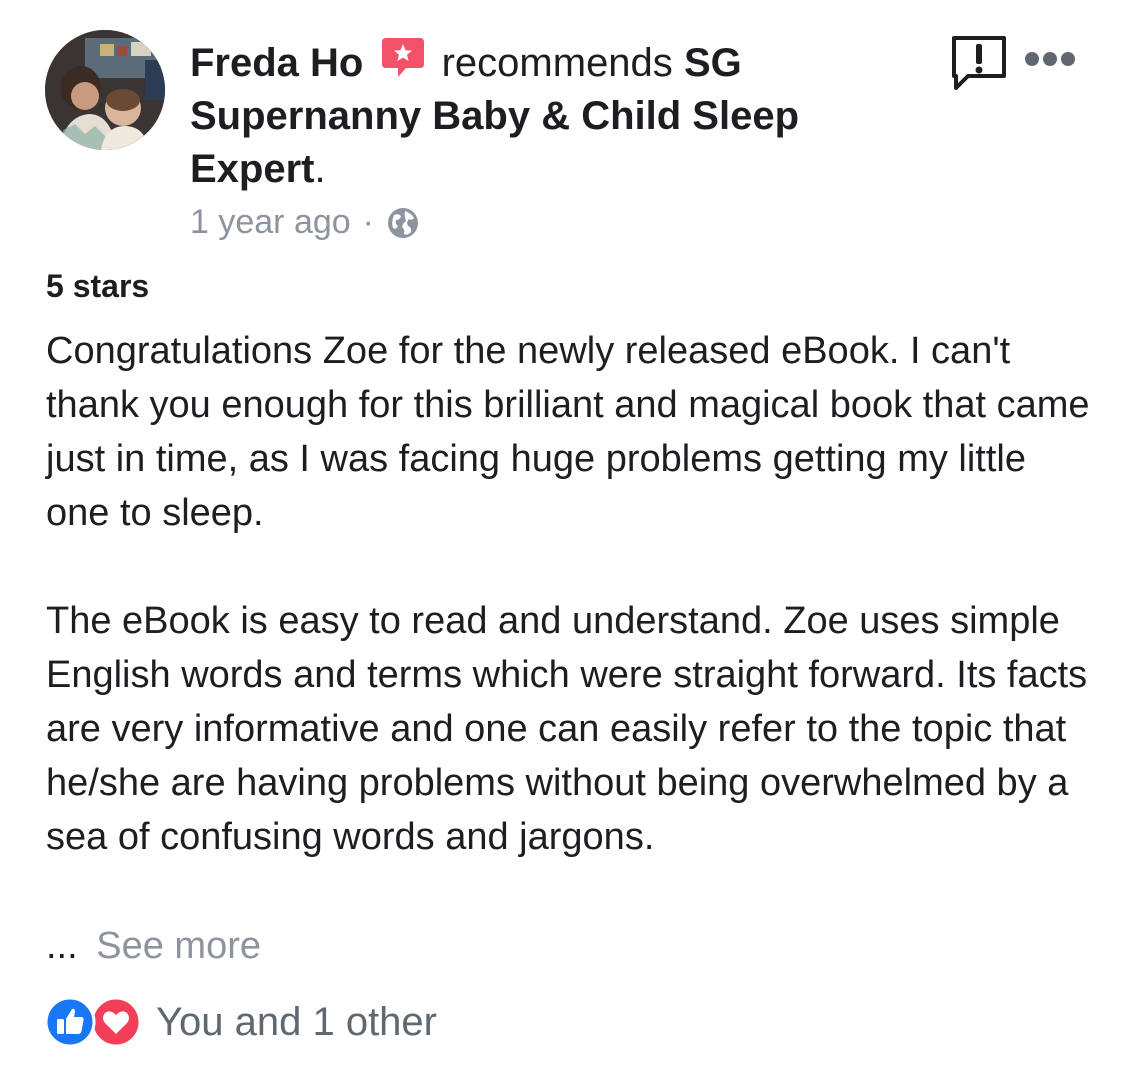 The width and height of the screenshot is (1125, 1070). Describe the element at coordinates (403, 57) in the screenshot. I see `recommendation-star-icon` at that location.